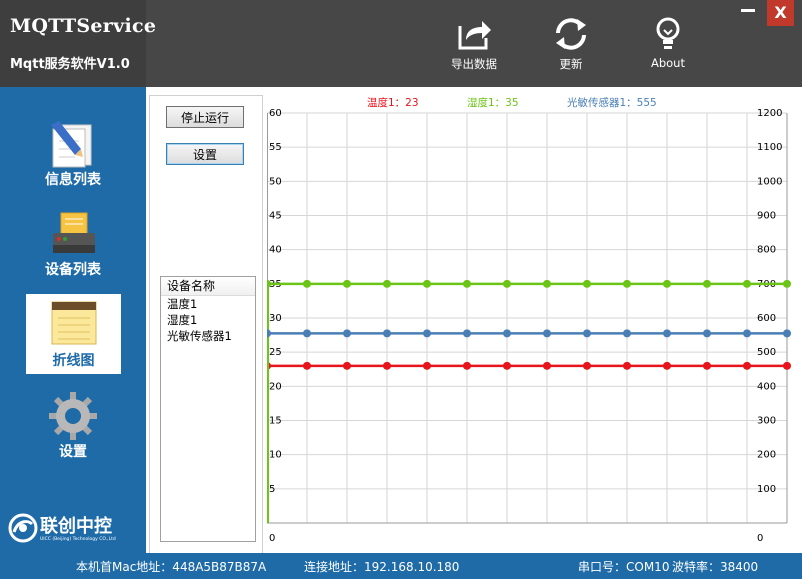 The width and height of the screenshot is (802, 579). I want to click on company-subname: UICC (Beijing) Technology CO.,Ltd, so click(78, 539).